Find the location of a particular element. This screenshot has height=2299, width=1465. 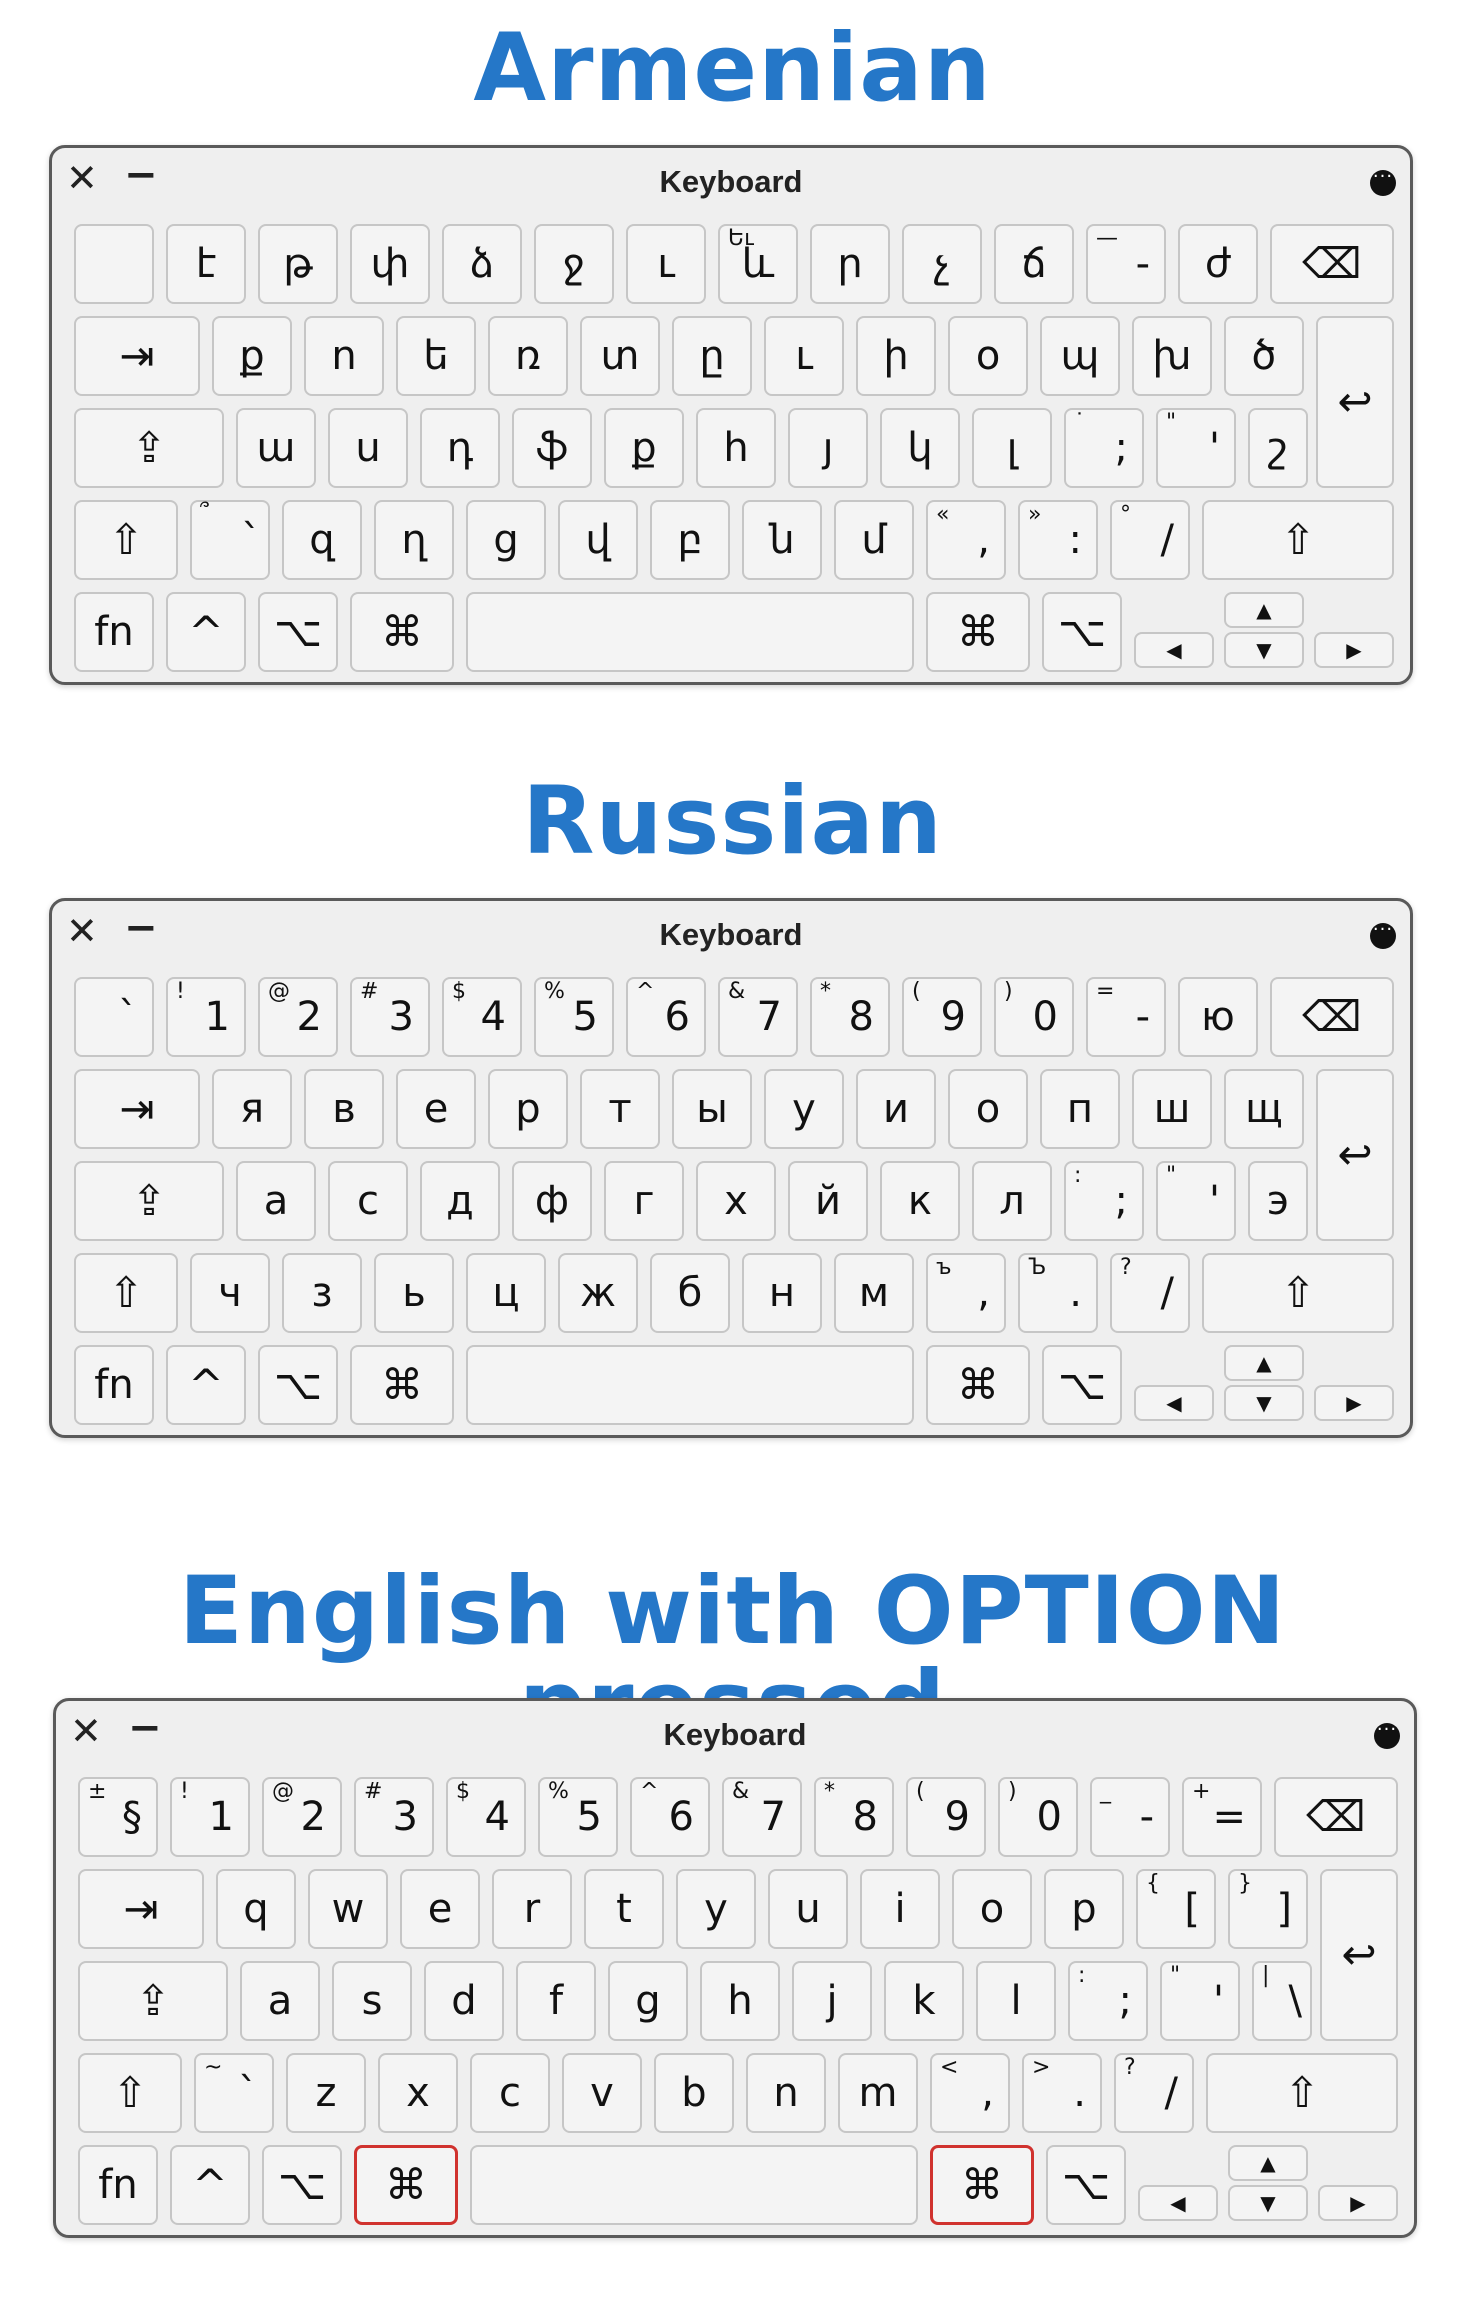

key: ~ ` is located at coordinates (234, 2093).